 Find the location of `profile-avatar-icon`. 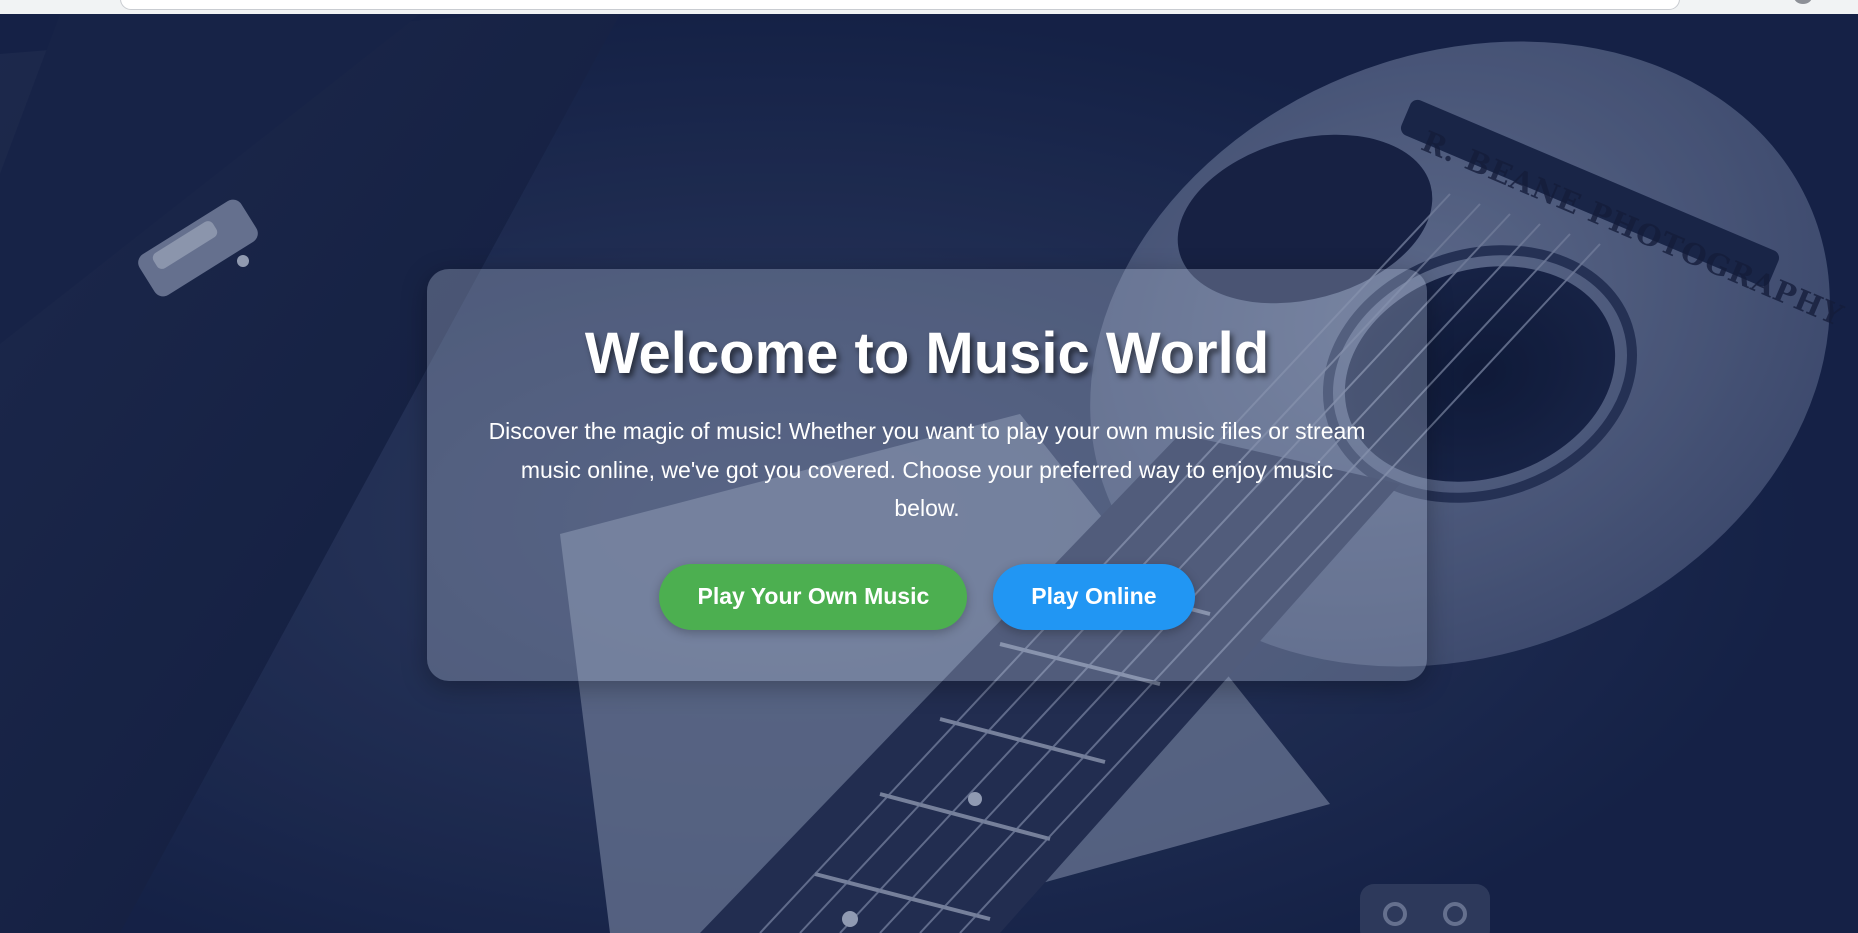

profile-avatar-icon is located at coordinates (1803, 2).